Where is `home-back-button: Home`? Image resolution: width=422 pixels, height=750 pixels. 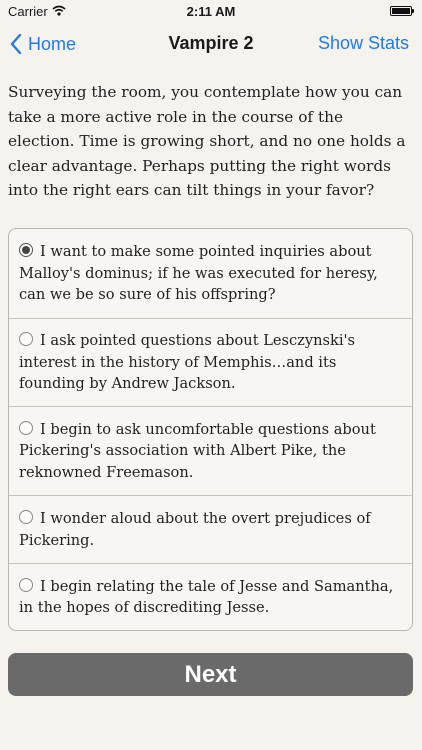
home-back-button: Home is located at coordinates (43, 44).